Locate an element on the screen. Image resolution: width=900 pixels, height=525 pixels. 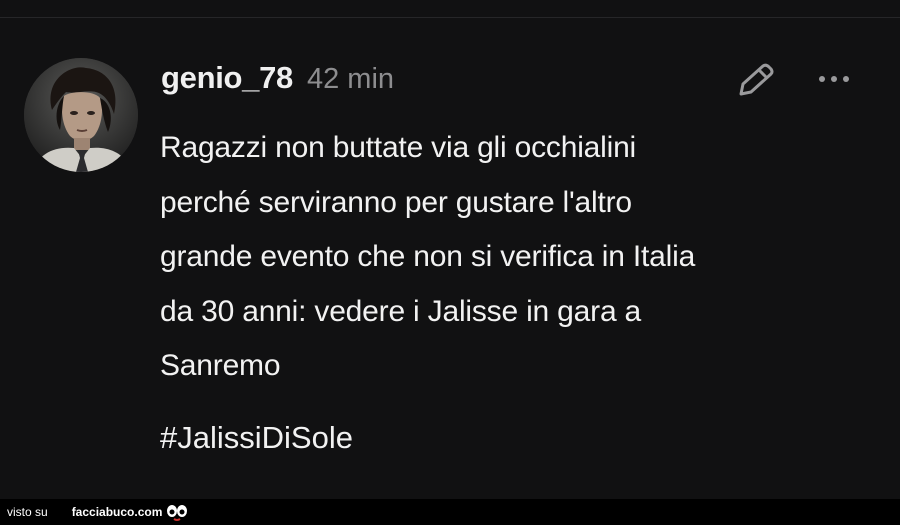
watermark-text: visto su facciabuco.com is located at coordinates (84, 512).